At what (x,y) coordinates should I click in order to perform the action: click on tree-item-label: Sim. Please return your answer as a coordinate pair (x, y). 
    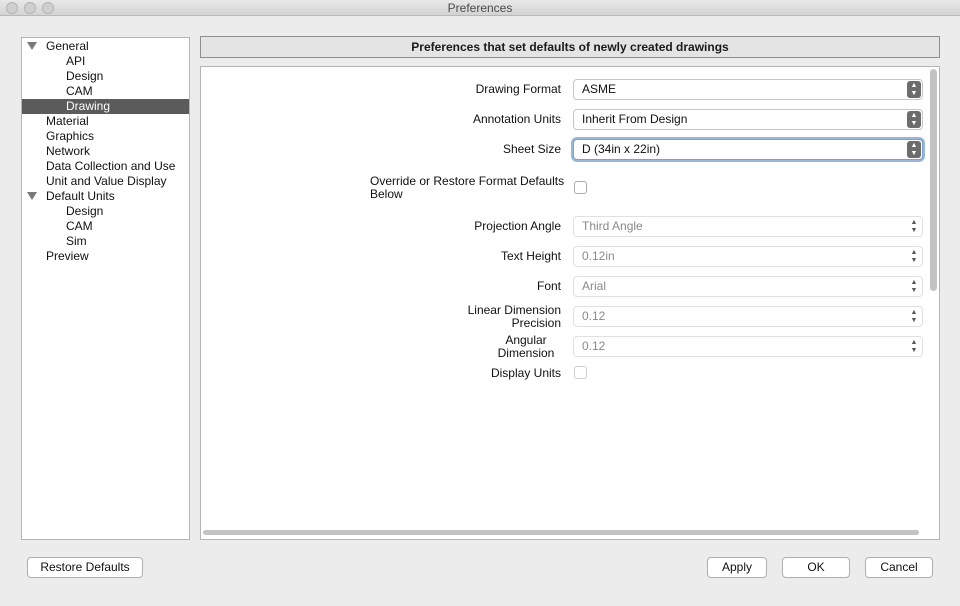
    Looking at the image, I should click on (76, 241).